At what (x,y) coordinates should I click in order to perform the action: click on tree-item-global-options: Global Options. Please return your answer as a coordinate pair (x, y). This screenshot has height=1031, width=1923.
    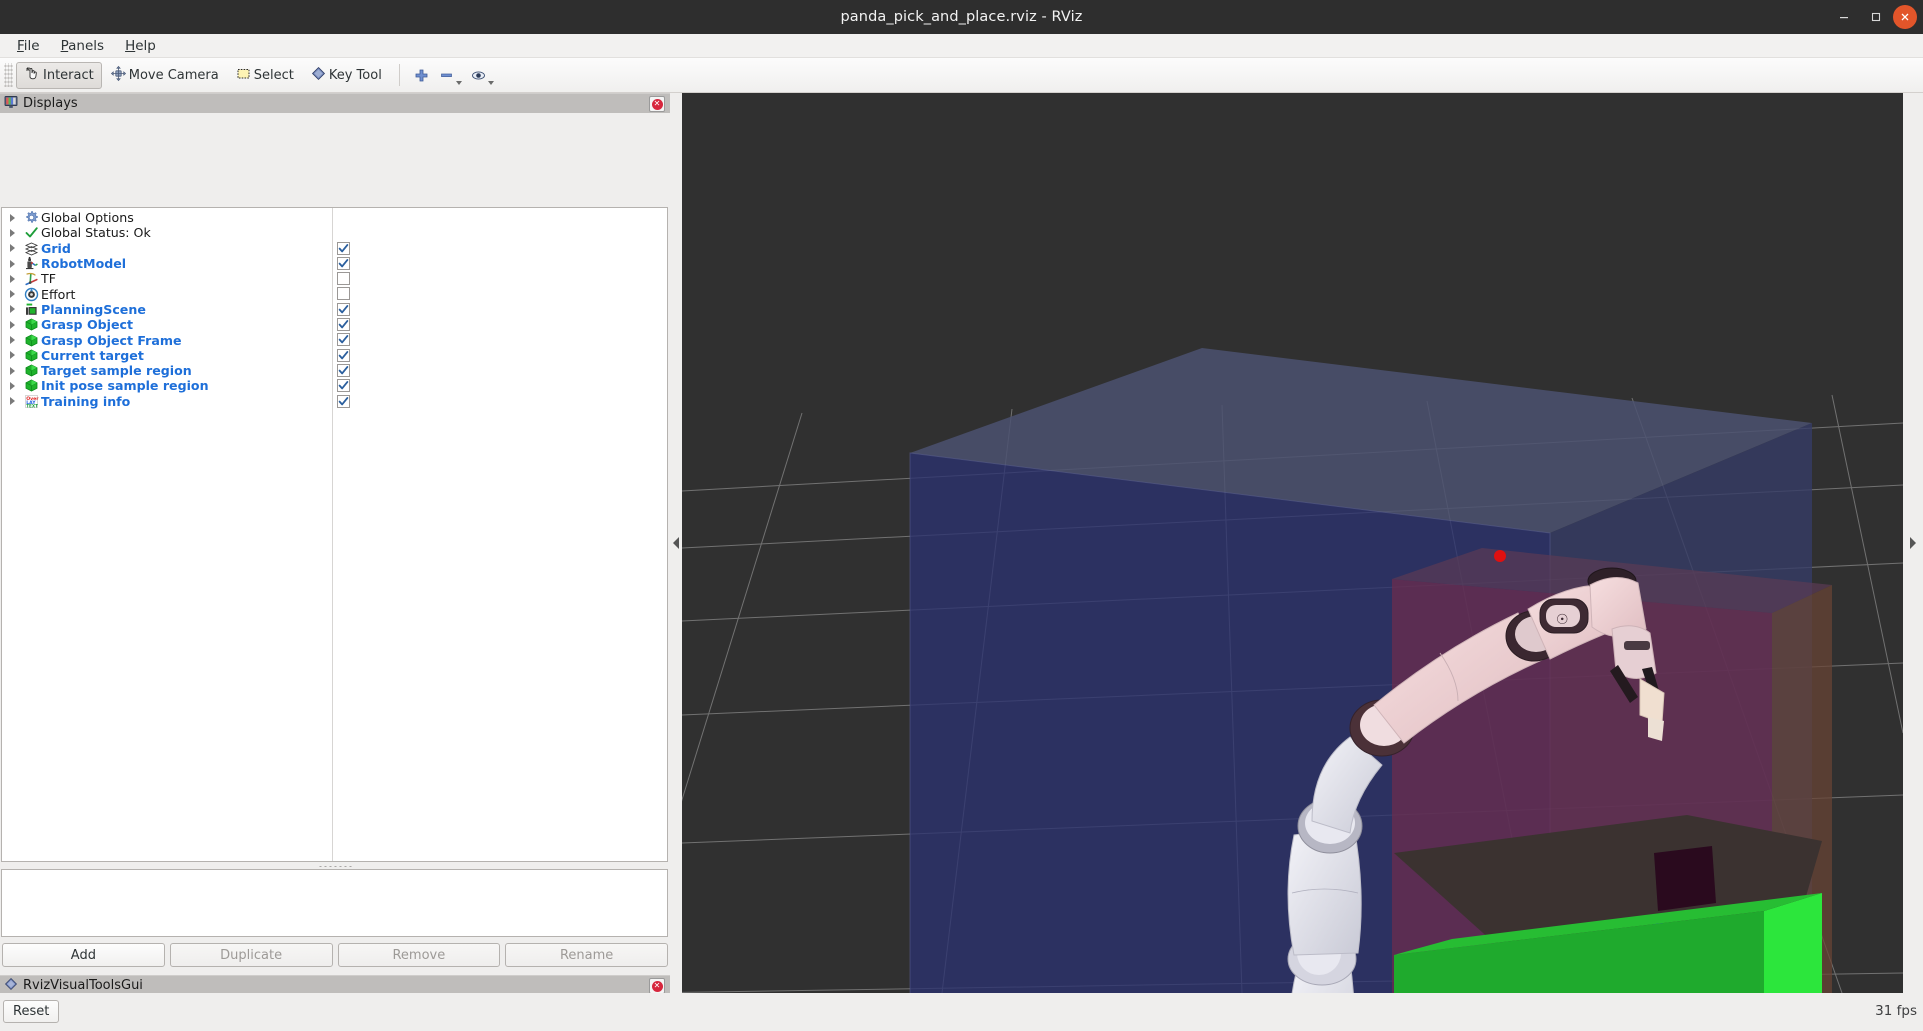
    Looking at the image, I should click on (334, 217).